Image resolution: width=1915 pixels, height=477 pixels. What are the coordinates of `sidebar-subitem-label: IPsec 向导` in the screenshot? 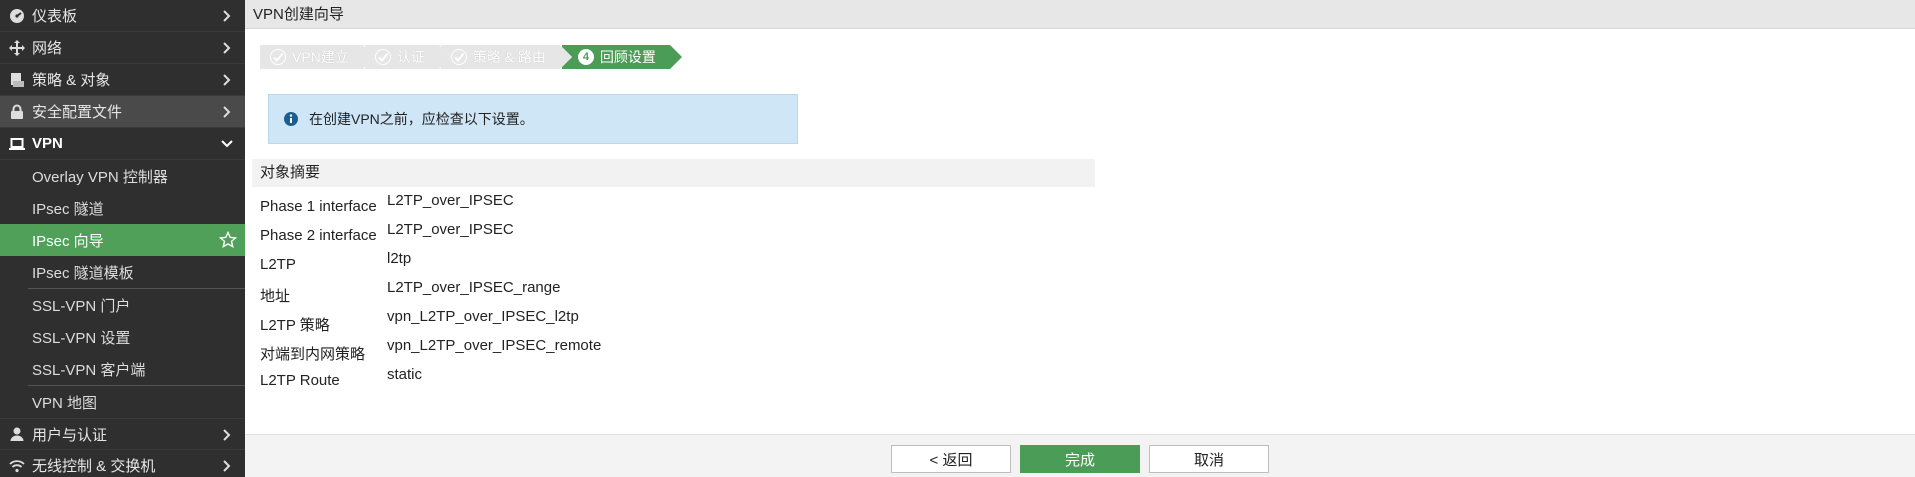 It's located at (68, 241).